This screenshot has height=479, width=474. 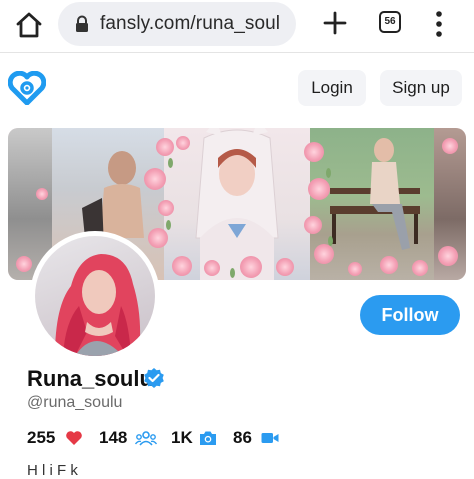 I want to click on videos-count: 86, so click(x=242, y=437).